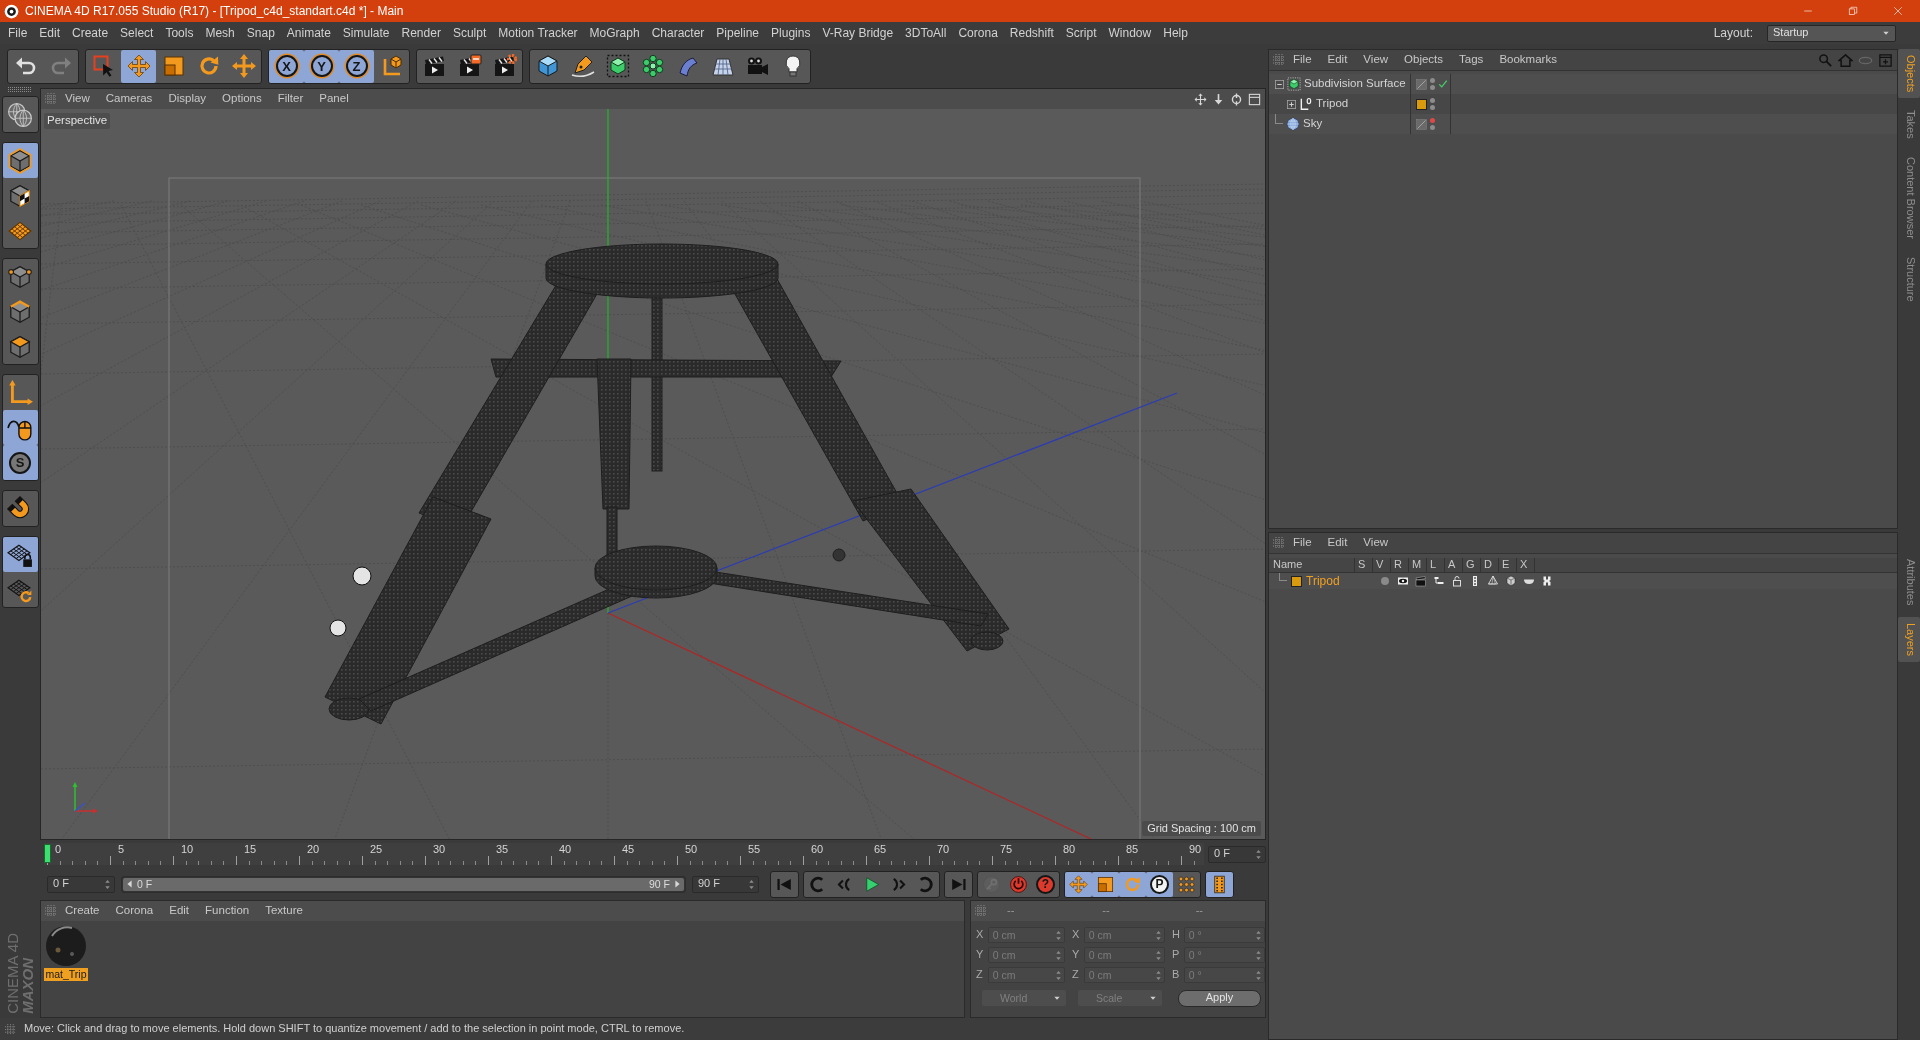 This screenshot has height=1040, width=1920. Describe the element at coordinates (1421, 124) in the screenshot. I see `no-layer-icon` at that location.